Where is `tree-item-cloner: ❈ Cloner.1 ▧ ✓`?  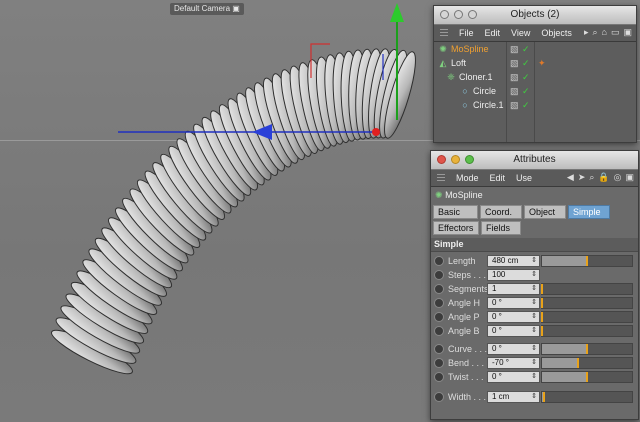 tree-item-cloner: ❈ Cloner.1 ▧ ✓ is located at coordinates (535, 77).